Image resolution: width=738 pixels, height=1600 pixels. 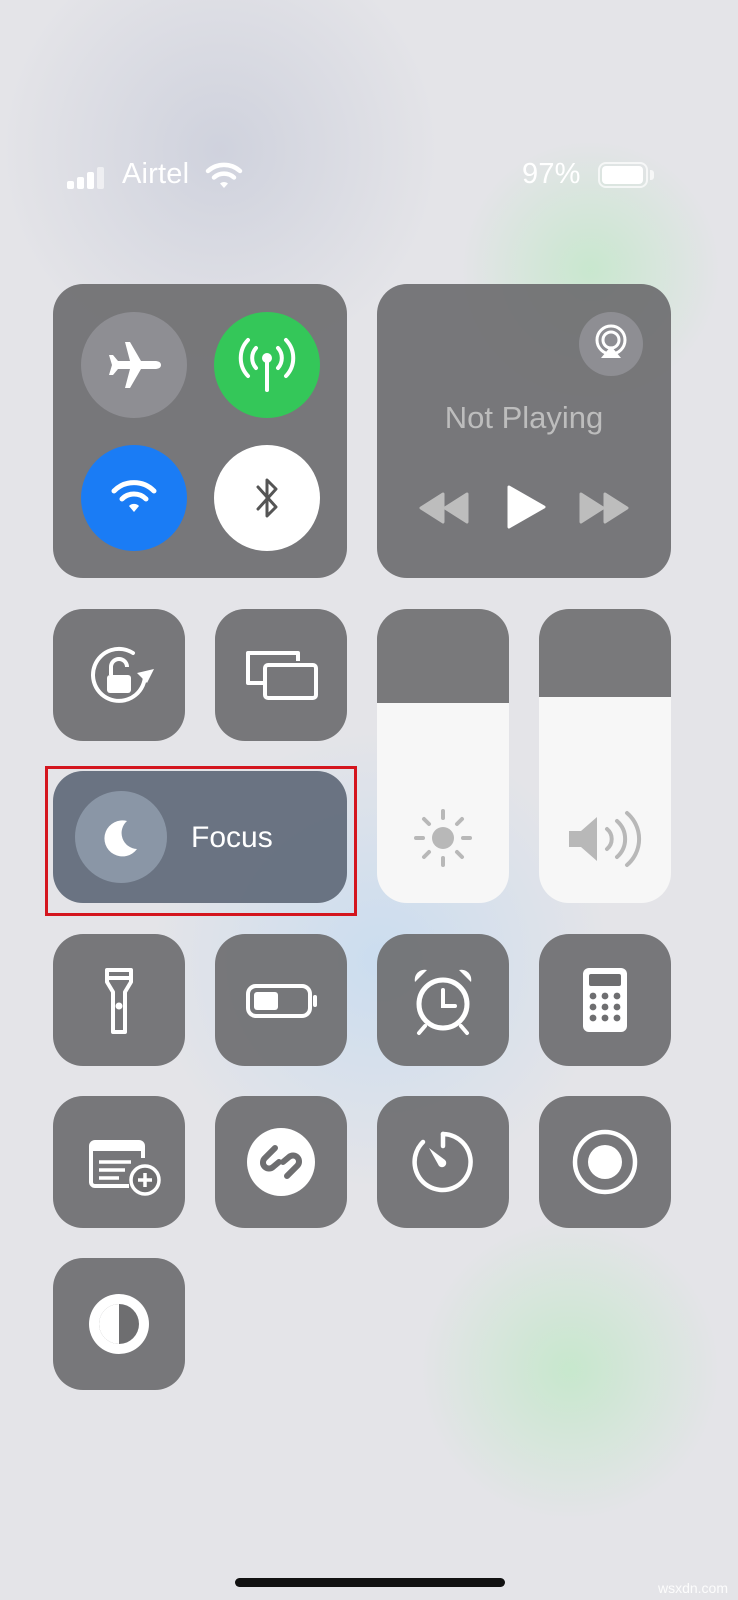 I want to click on orientation-lock-button, so click(x=119, y=675).